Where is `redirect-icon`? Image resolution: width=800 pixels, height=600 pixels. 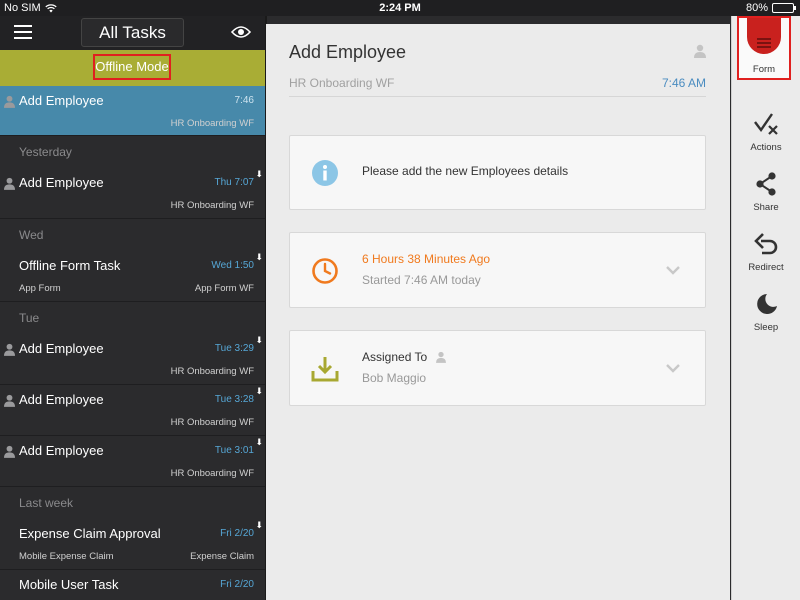 redirect-icon is located at coordinates (766, 244).